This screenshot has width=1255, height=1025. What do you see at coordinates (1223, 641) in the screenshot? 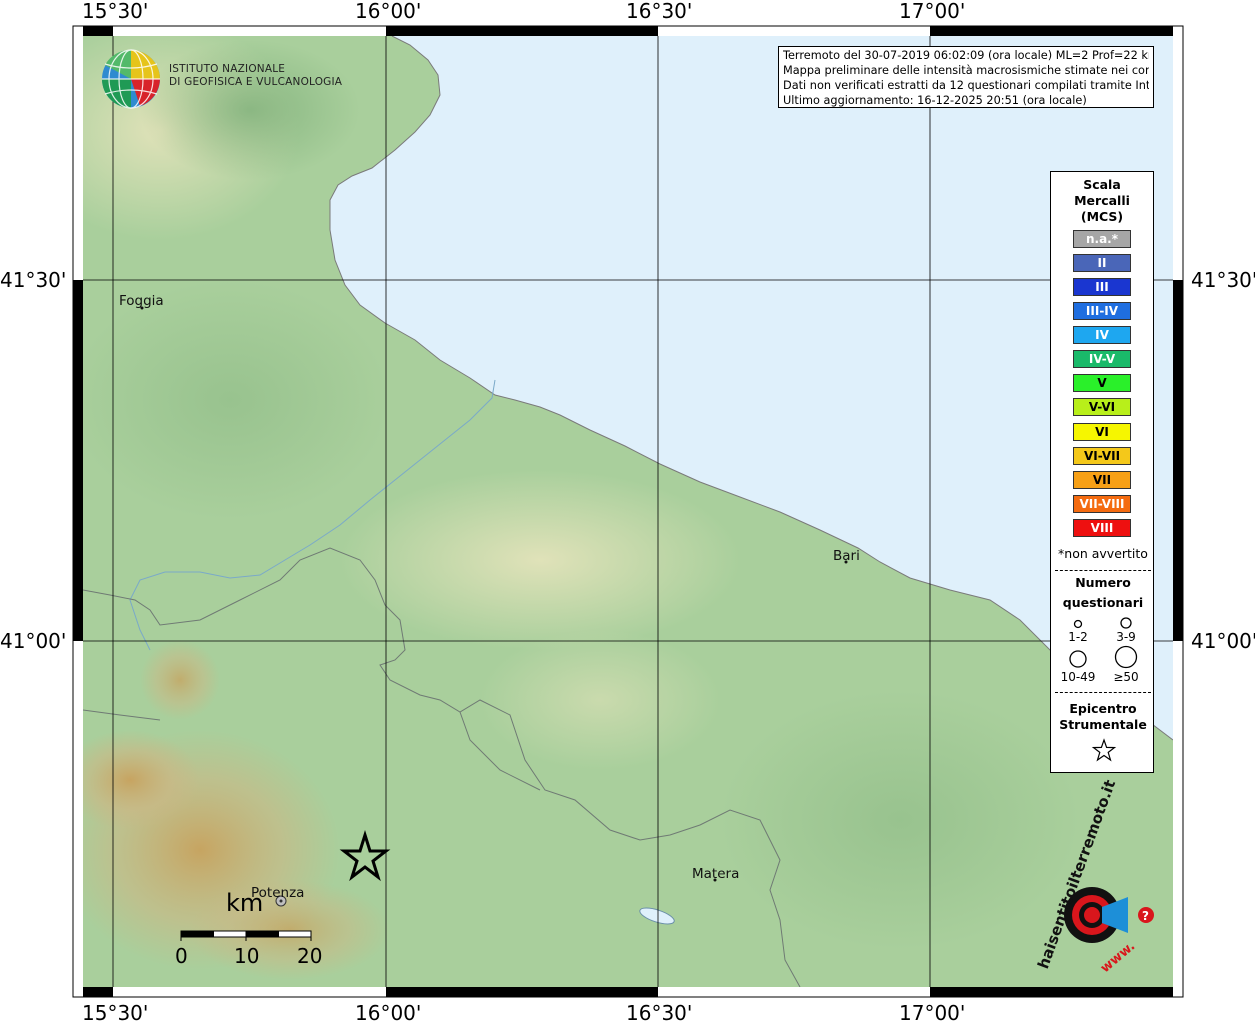
I see `right-tick-4100: 41°00'` at bounding box center [1223, 641].